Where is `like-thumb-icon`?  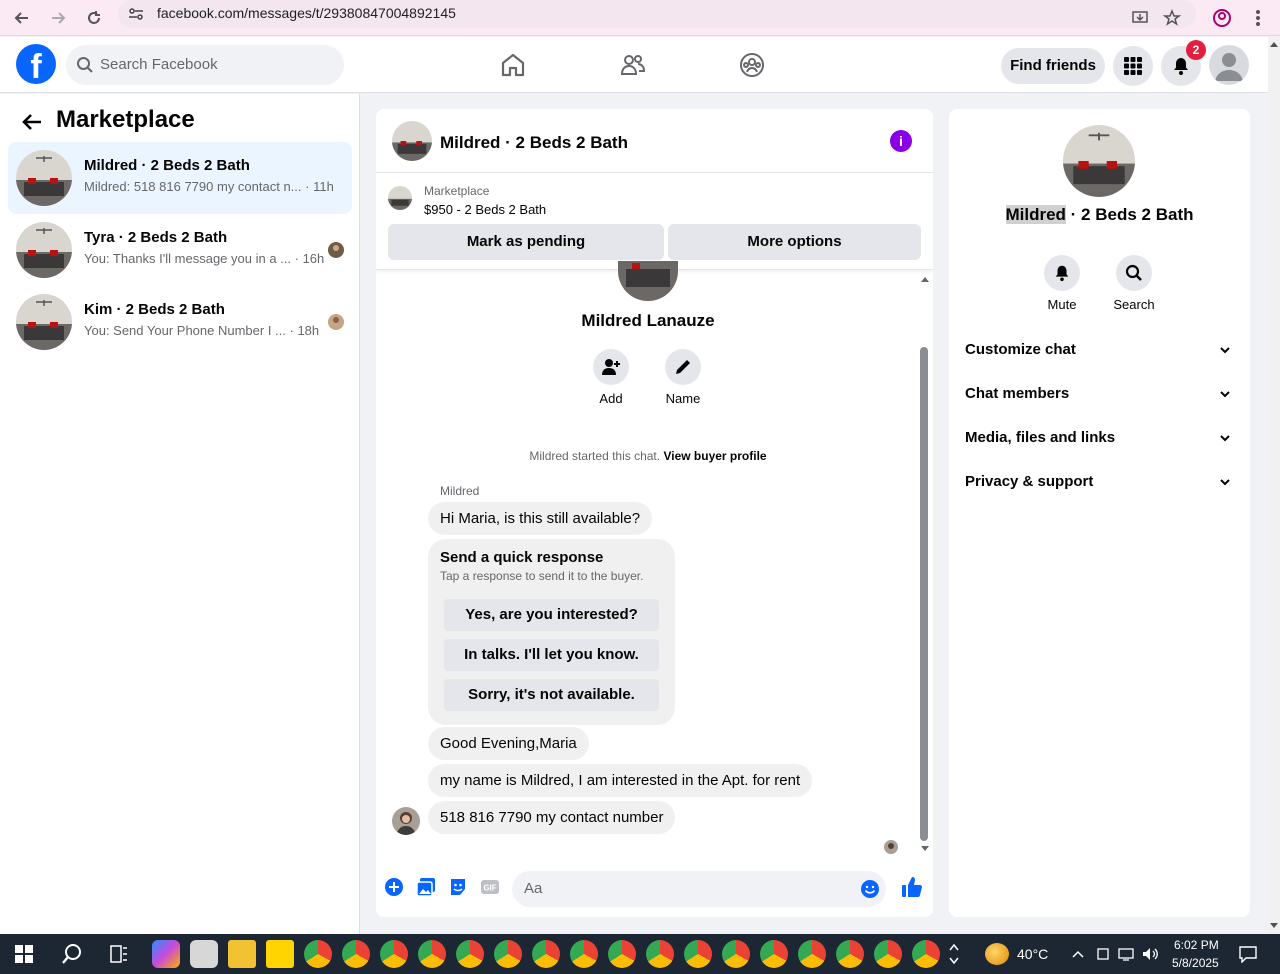 like-thumb-icon is located at coordinates (912, 887).